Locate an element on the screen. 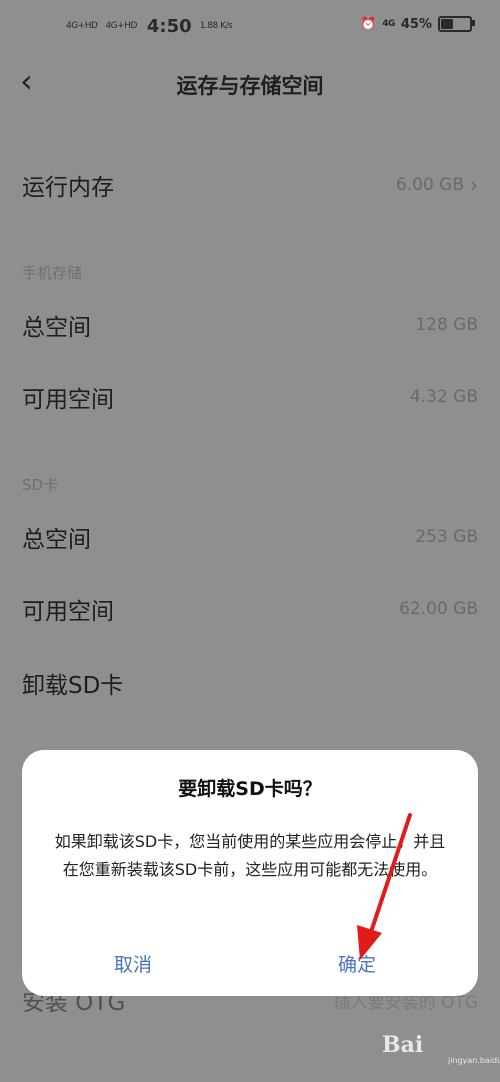 This screenshot has height=1082, width=500. phone-total-value: 128 GB is located at coordinates (446, 325).